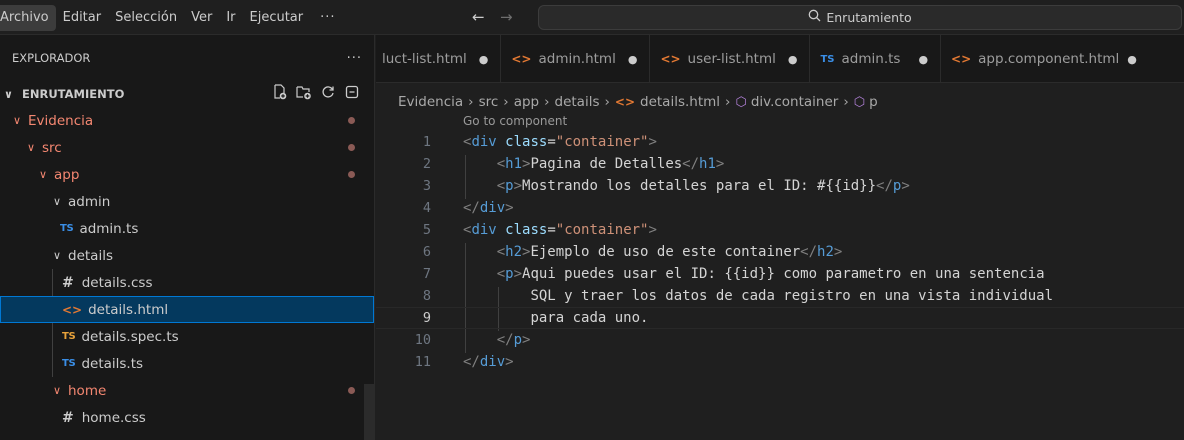  Describe the element at coordinates (424, 59) in the screenshot. I see `tab-label: luct-list.html` at that location.